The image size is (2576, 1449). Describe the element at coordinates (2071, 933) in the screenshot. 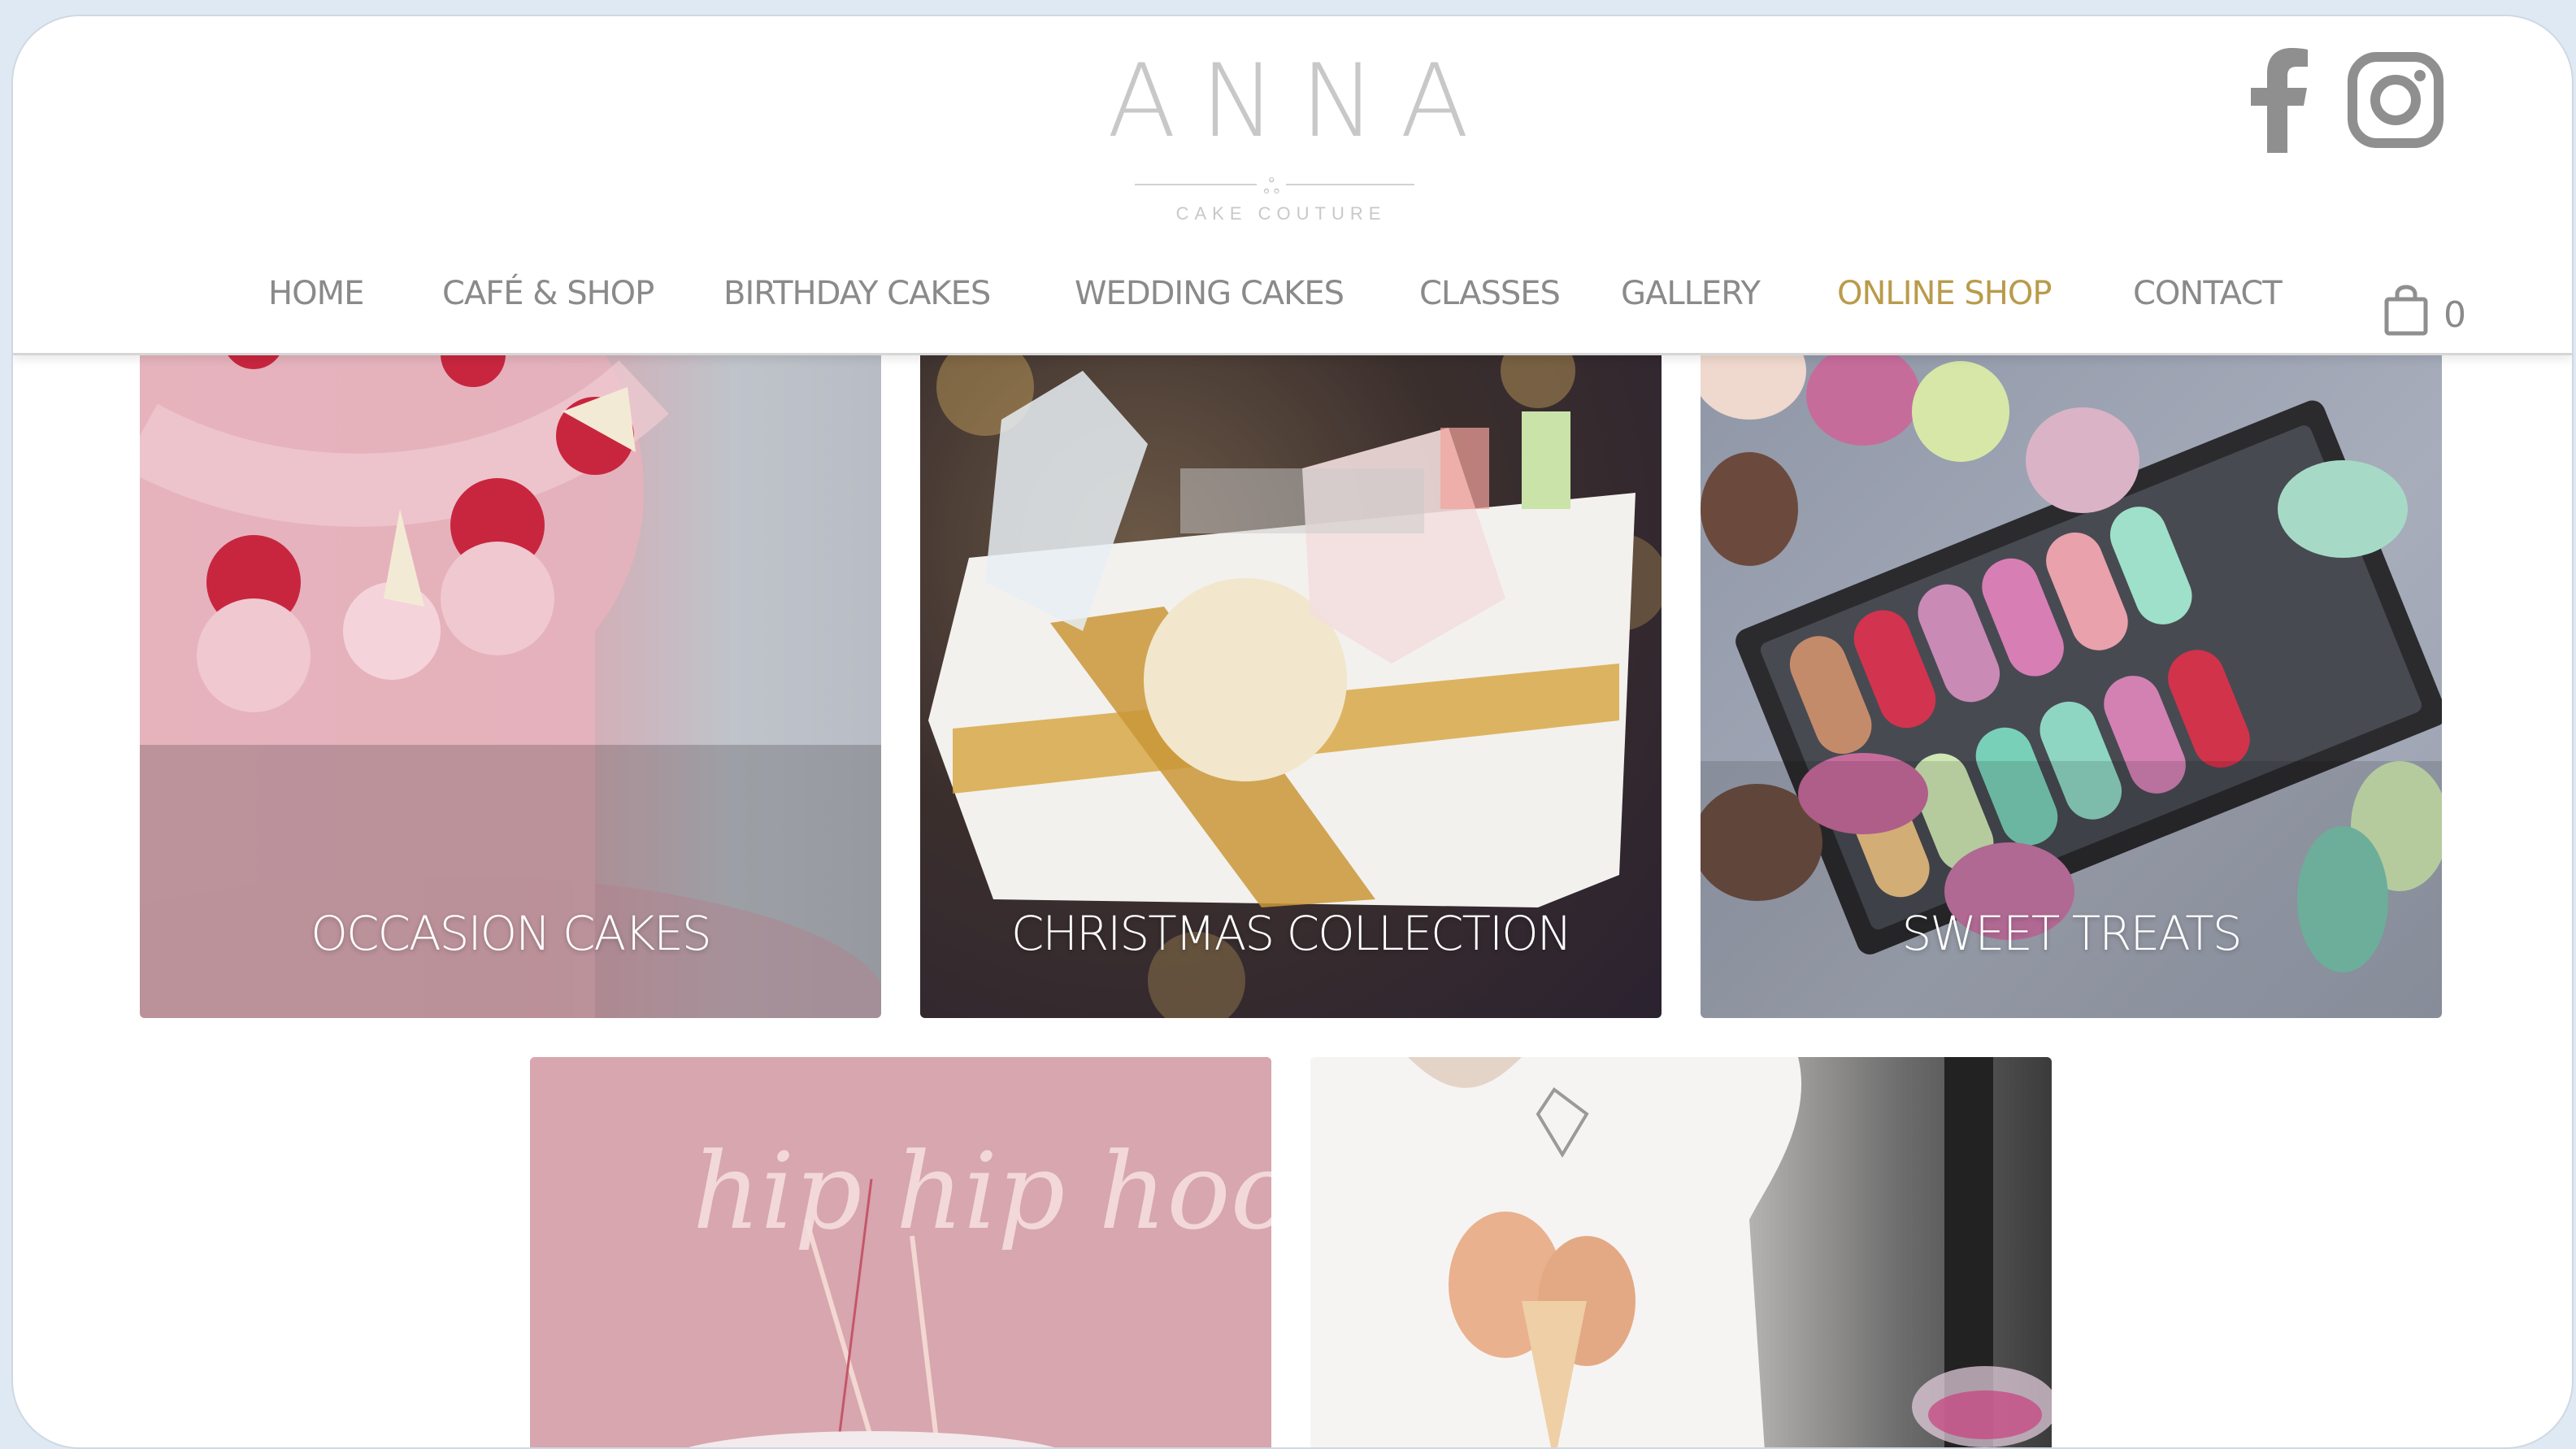

I see `category-label: SWEET TREATS` at that location.